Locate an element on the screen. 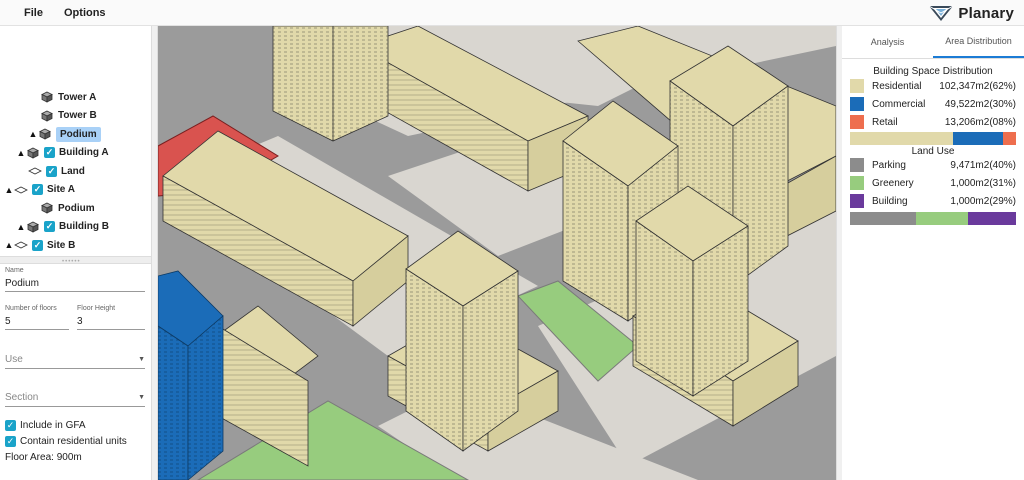  planary-logo-icon is located at coordinates (941, 13).